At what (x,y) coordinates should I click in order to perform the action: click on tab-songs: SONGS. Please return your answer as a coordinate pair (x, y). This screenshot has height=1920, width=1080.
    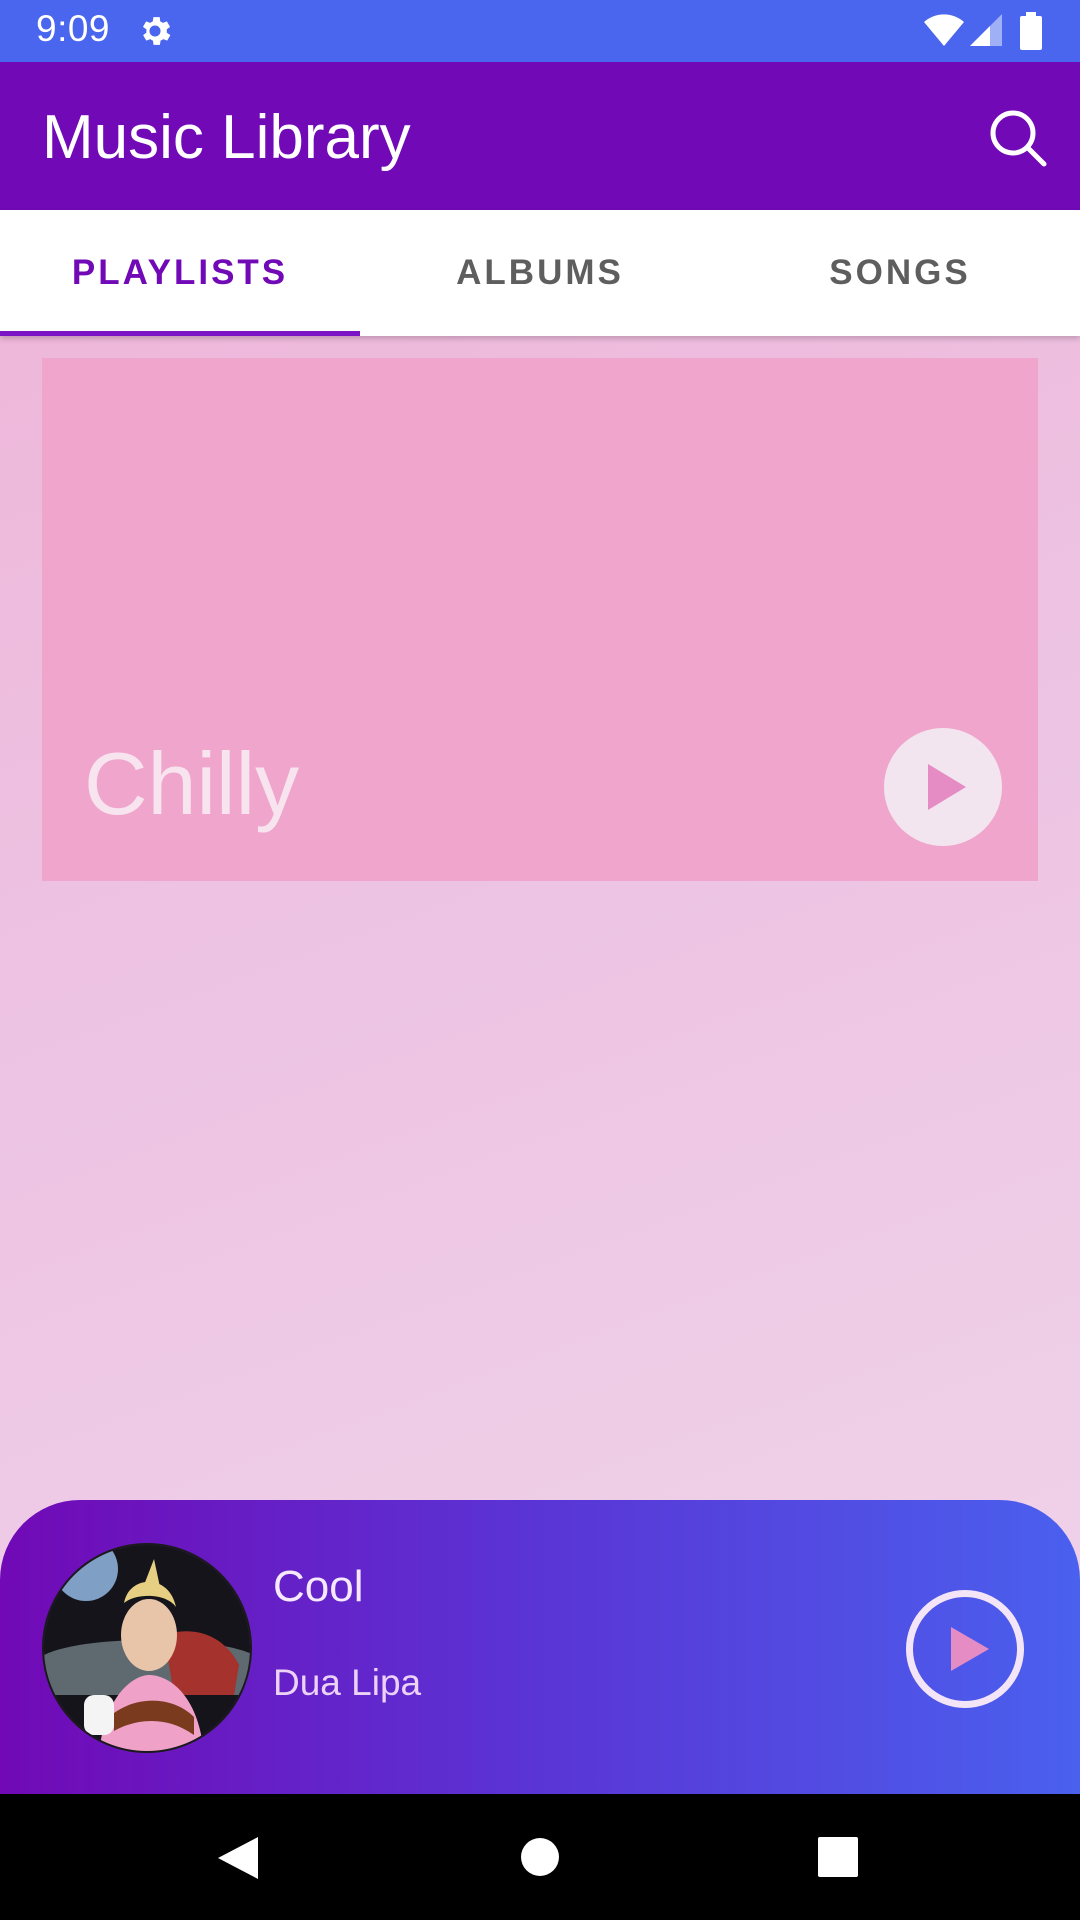
    Looking at the image, I should click on (900, 273).